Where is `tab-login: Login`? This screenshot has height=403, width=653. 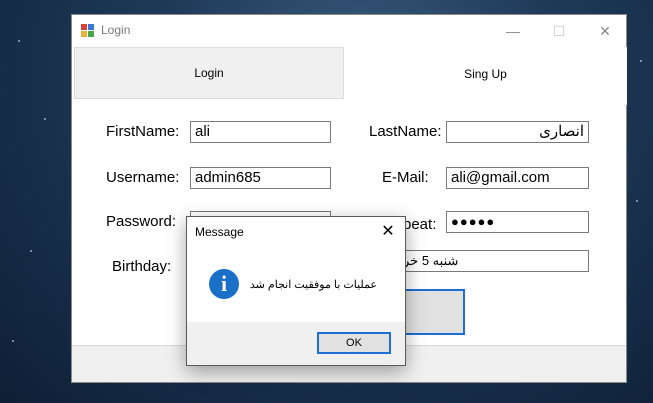 tab-login: Login is located at coordinates (209, 73).